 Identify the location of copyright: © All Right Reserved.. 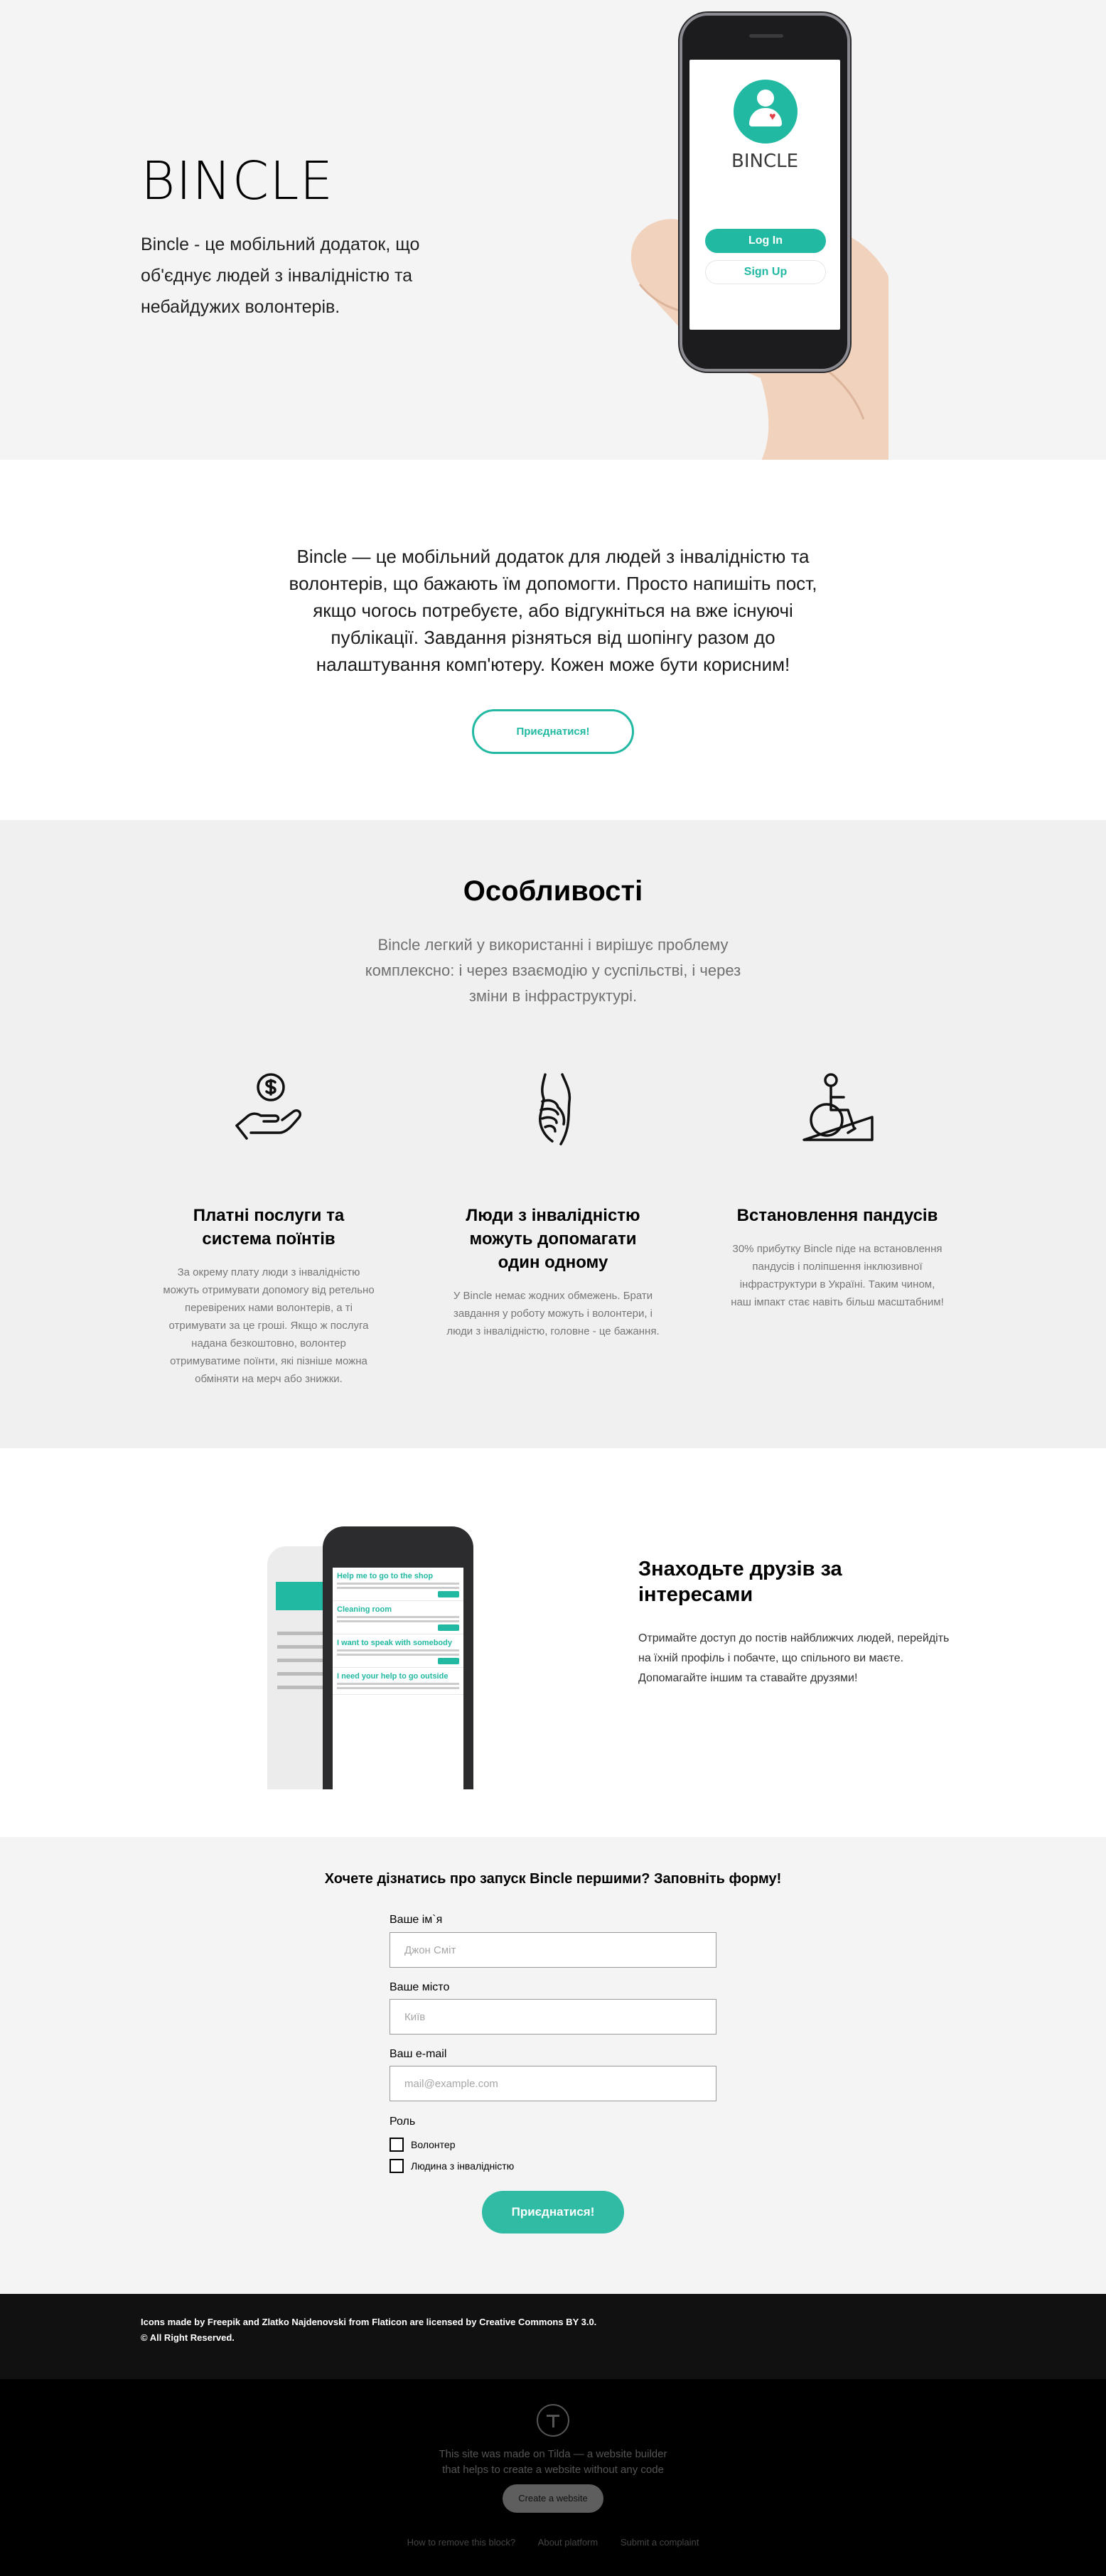
(188, 2337).